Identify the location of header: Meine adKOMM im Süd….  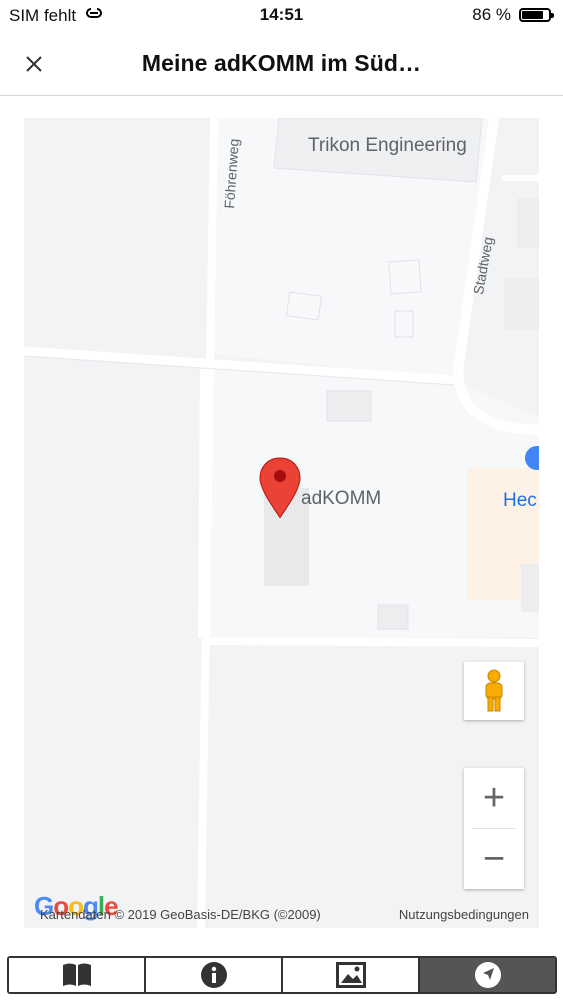
(281, 65).